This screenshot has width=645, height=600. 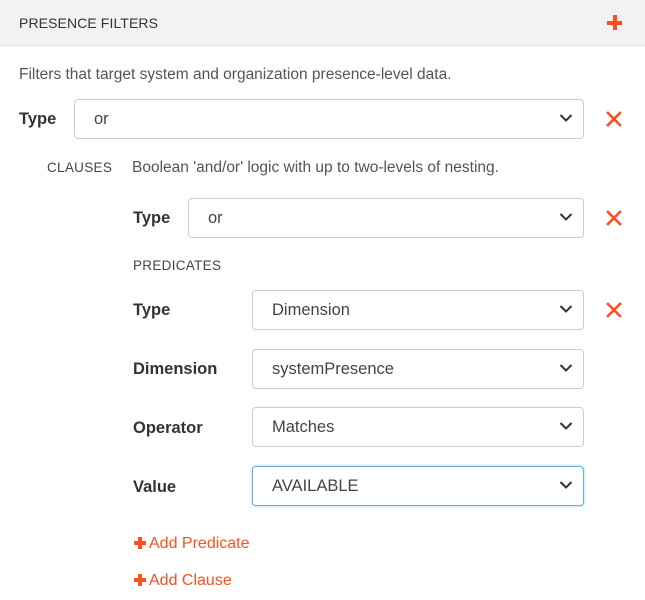 What do you see at coordinates (322, 23) in the screenshot?
I see `presence-filters-header: PRESENCE FILTERS` at bounding box center [322, 23].